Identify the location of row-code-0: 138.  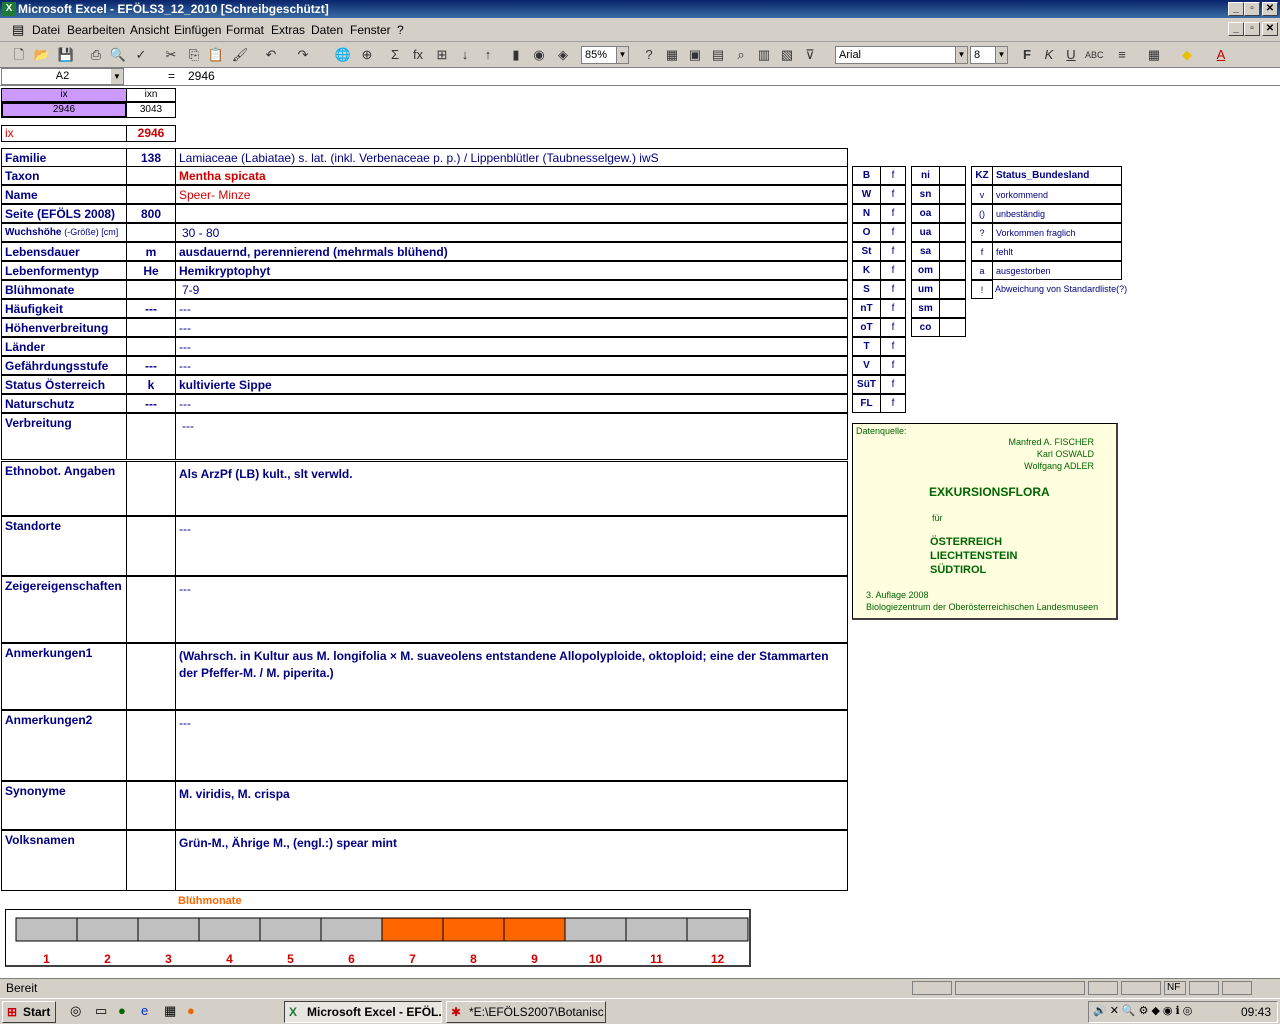
(151, 157).